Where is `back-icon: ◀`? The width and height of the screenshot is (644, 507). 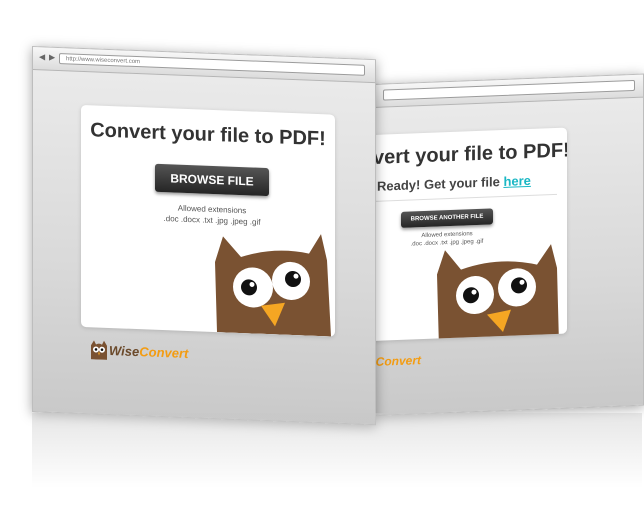
back-icon: ◀ is located at coordinates (42, 56).